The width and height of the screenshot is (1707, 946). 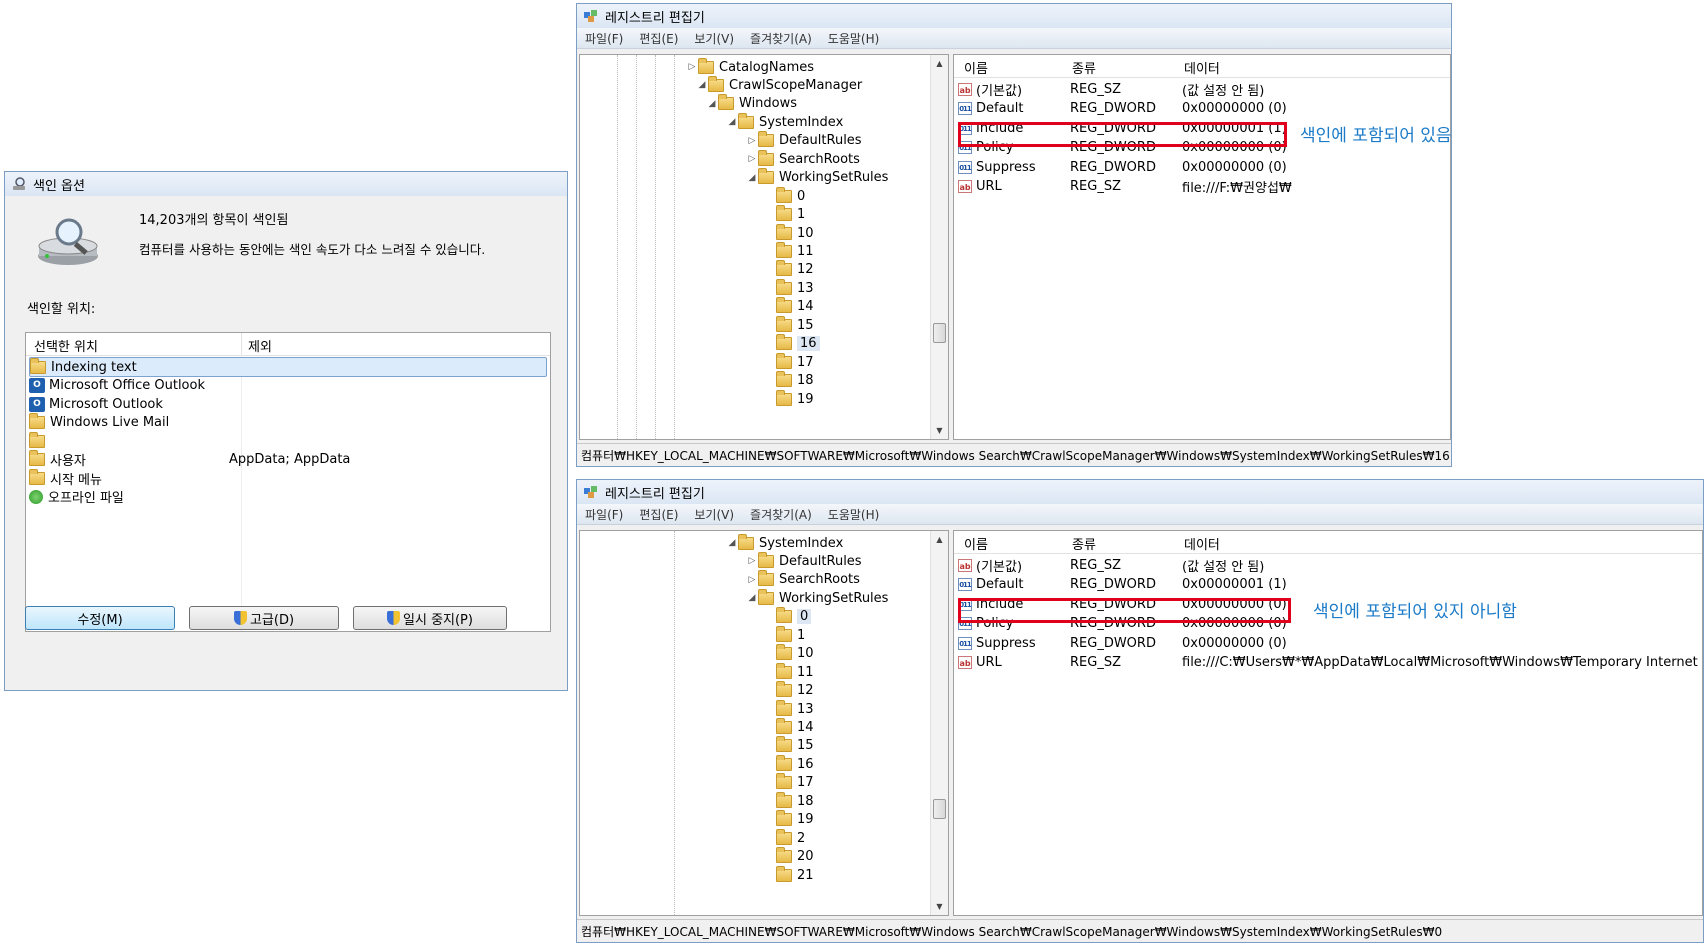 What do you see at coordinates (288, 367) in the screenshot?
I see `list-item: Indexing text` at bounding box center [288, 367].